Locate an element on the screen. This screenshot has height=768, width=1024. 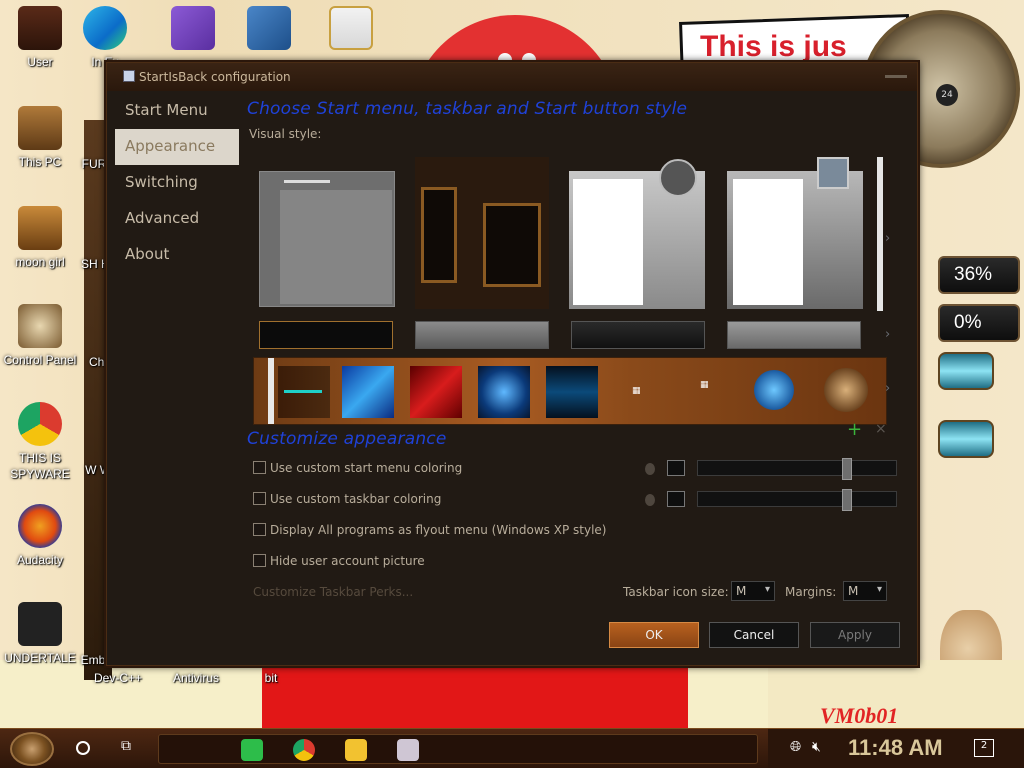
watermark-text: VM0b01 is located at coordinates (859, 715).